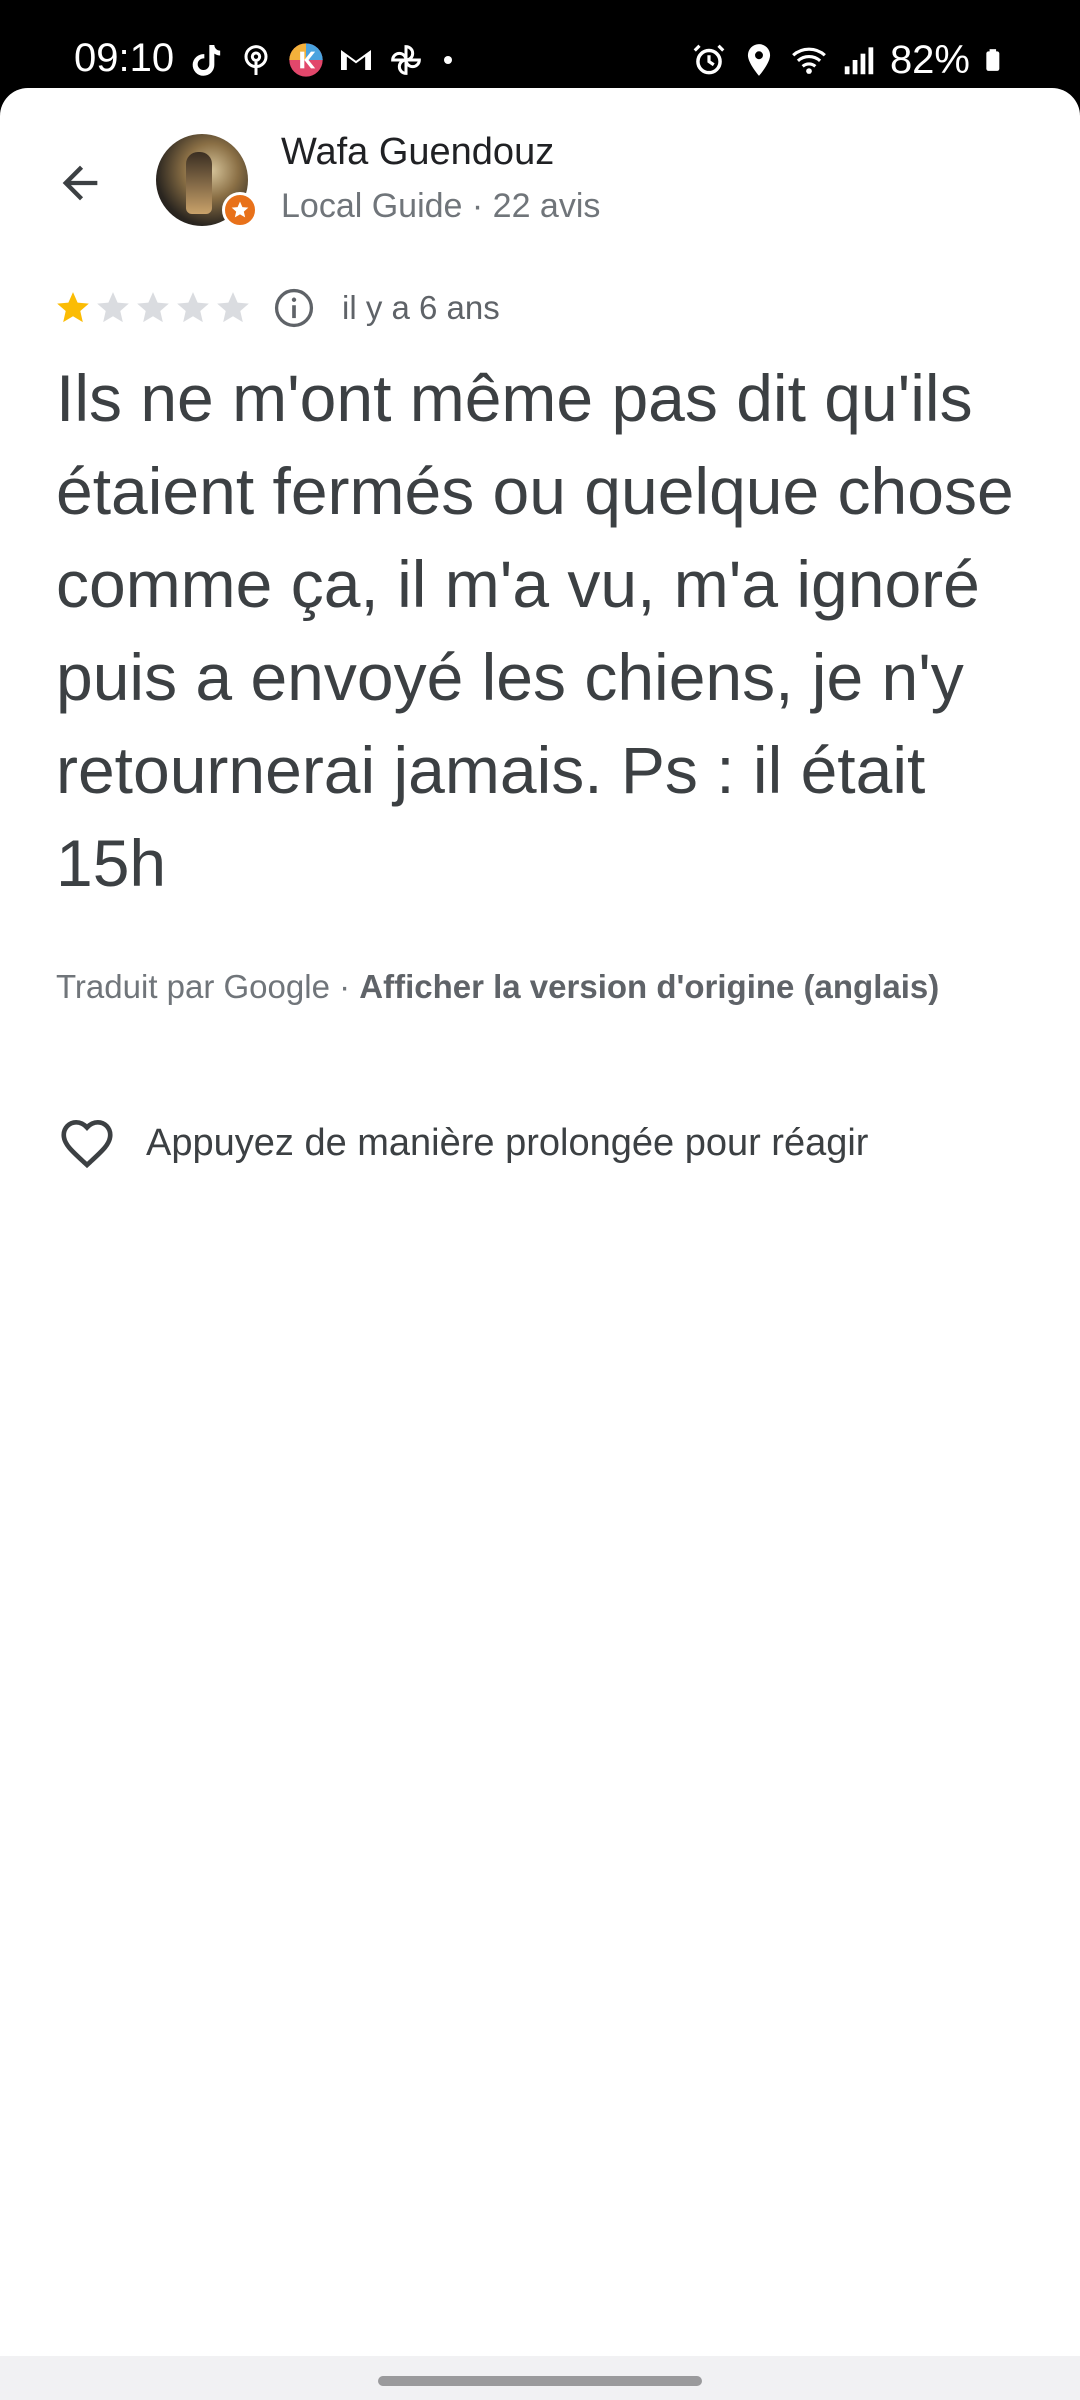 This screenshot has height=2400, width=1080. What do you see at coordinates (417, 152) in the screenshot?
I see `reviewer-name: Wafa Guendouz` at bounding box center [417, 152].